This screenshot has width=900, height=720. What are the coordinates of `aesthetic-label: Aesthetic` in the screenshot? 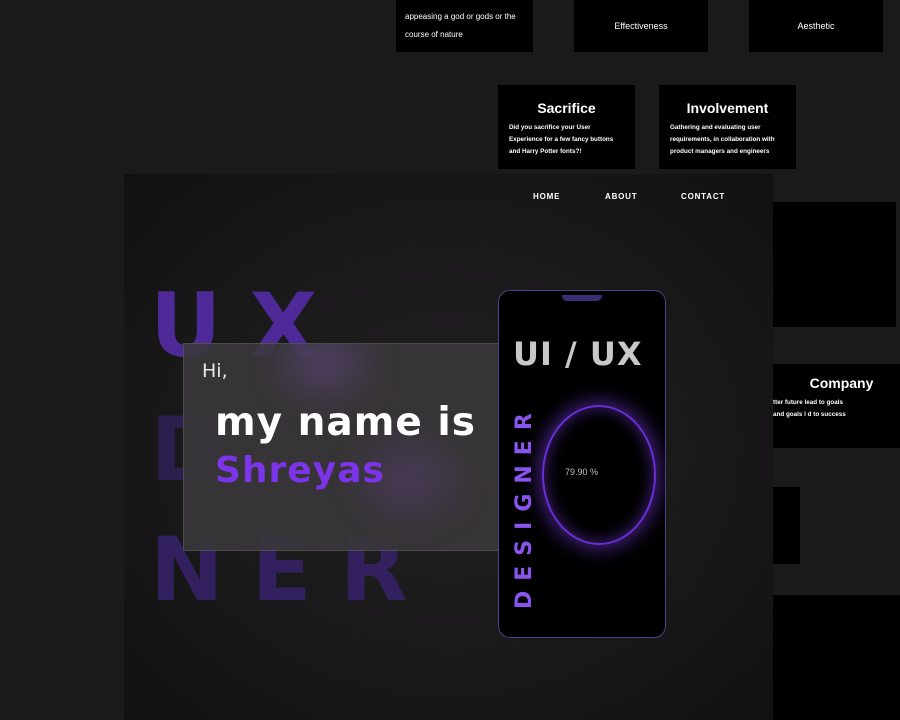 It's located at (816, 26).